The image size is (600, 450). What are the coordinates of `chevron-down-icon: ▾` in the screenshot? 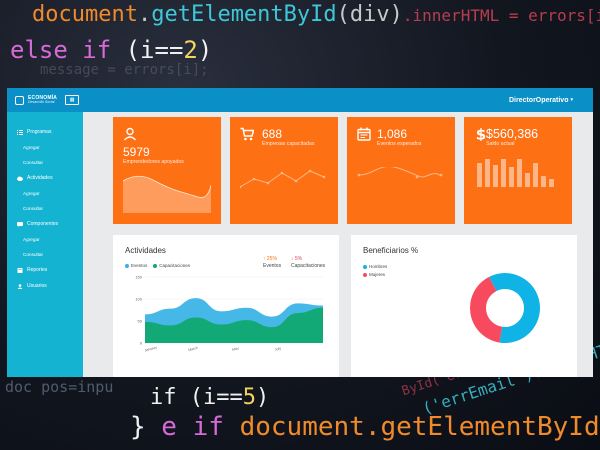 It's located at (571, 100).